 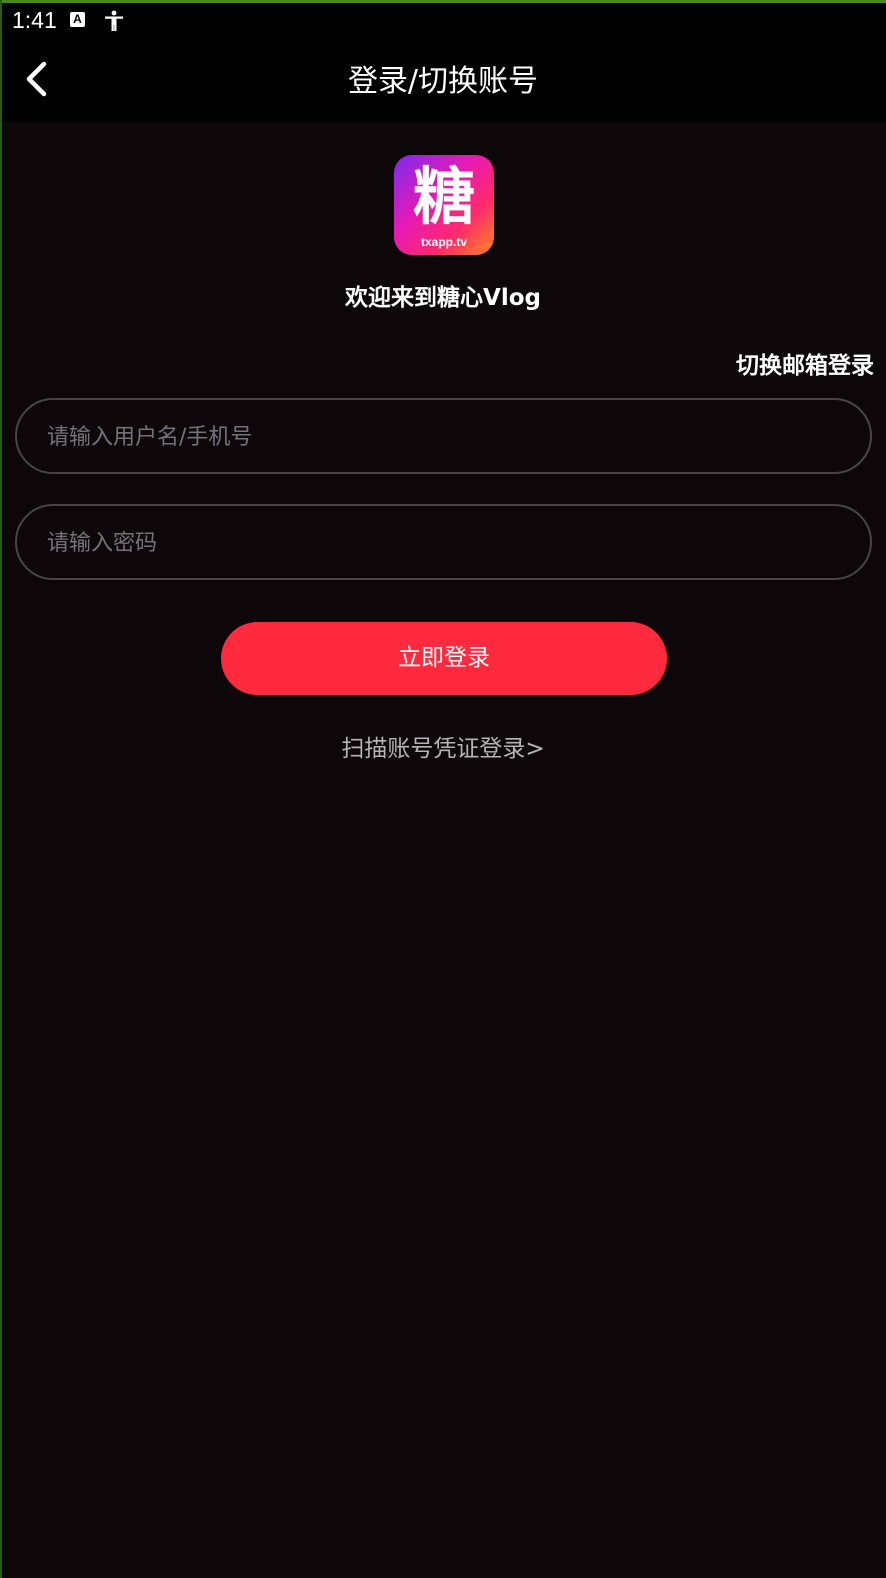 What do you see at coordinates (443, 196) in the screenshot?
I see `logo-character: 糖` at bounding box center [443, 196].